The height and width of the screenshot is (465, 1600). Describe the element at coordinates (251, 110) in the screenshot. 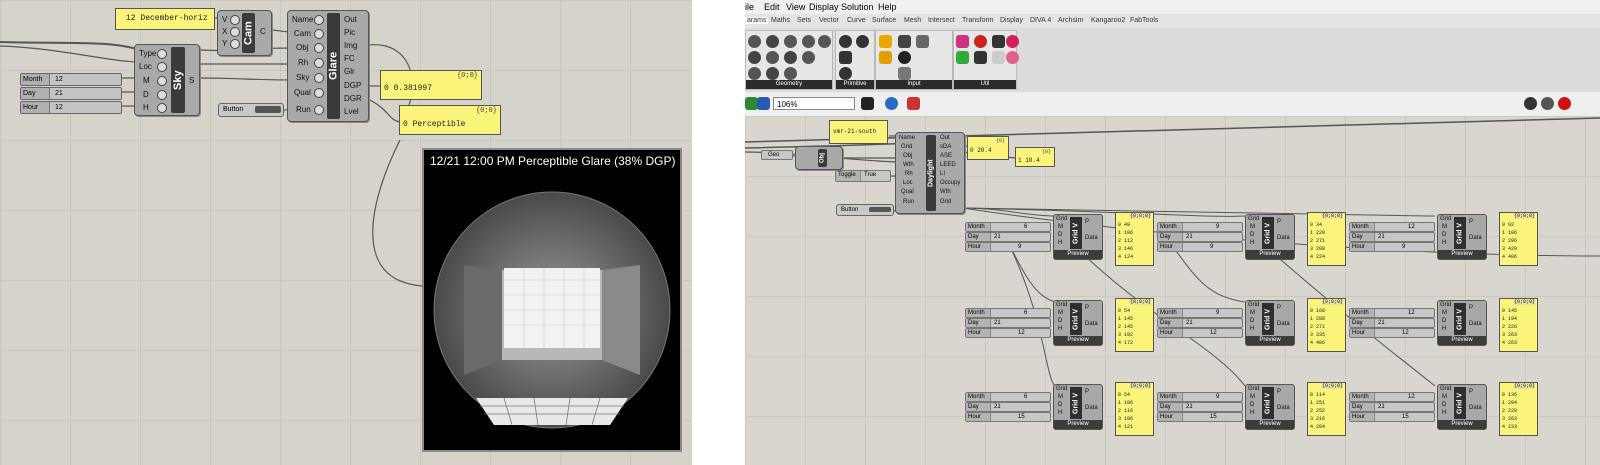

I see `run-button: Button` at that location.